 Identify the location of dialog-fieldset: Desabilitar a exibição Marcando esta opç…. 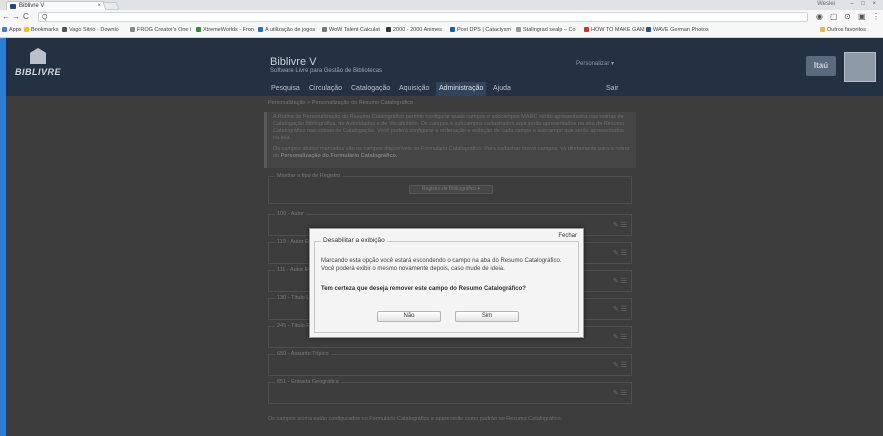
(446, 285).